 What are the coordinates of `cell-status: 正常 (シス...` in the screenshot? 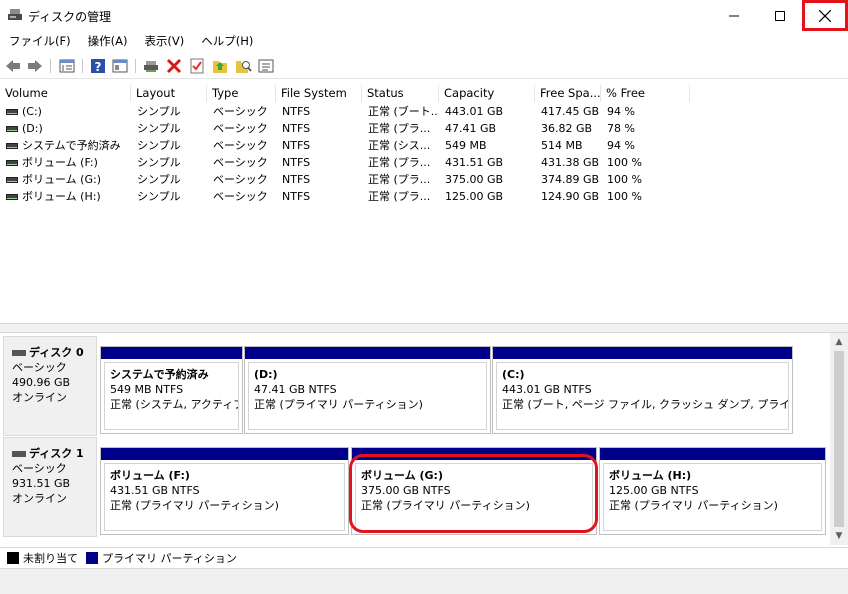 It's located at (399, 145).